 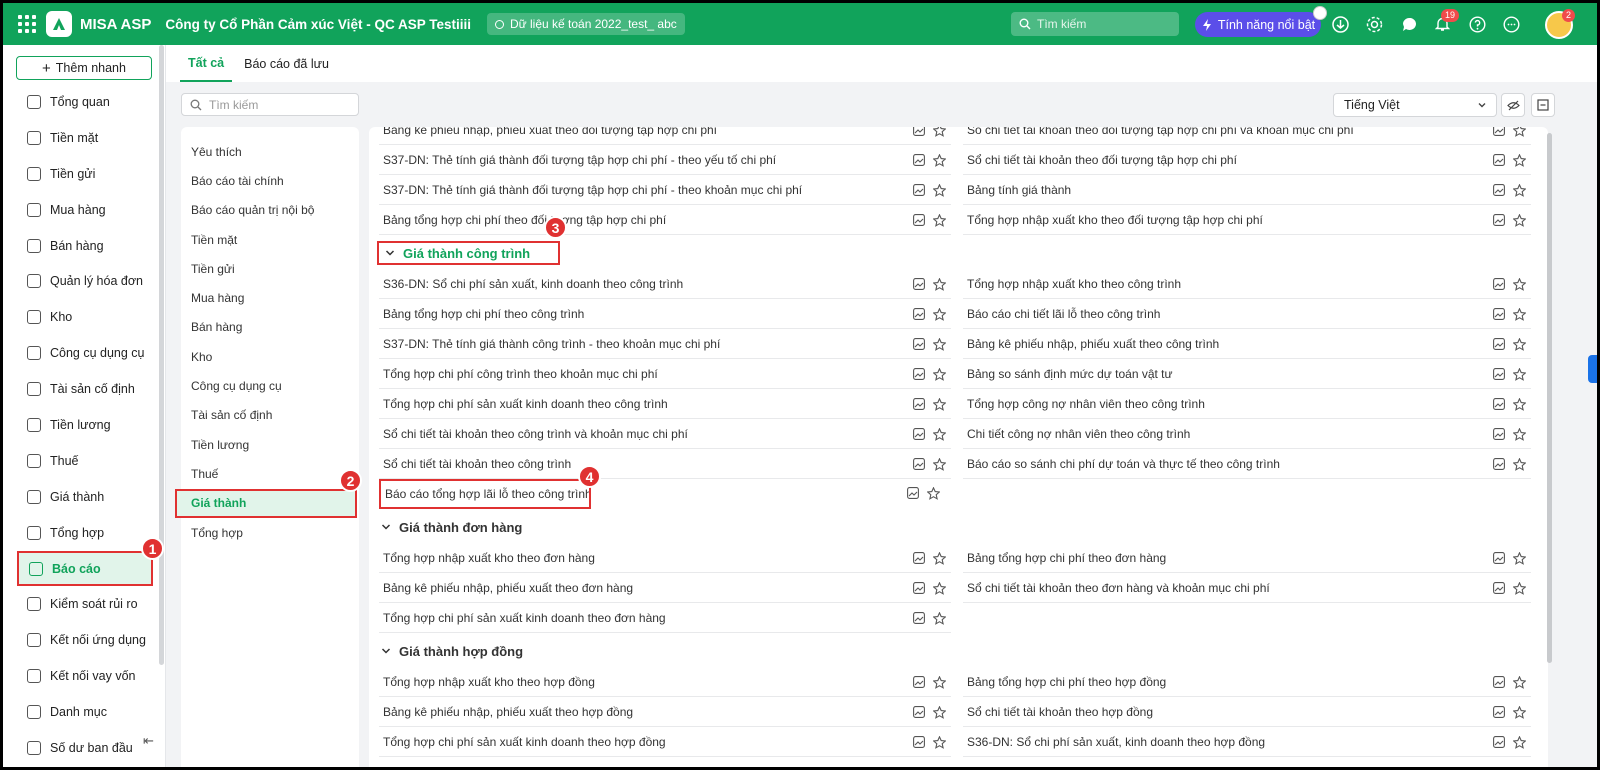 What do you see at coordinates (270, 239) in the screenshot?
I see `category-item: Tiền mặt` at bounding box center [270, 239].